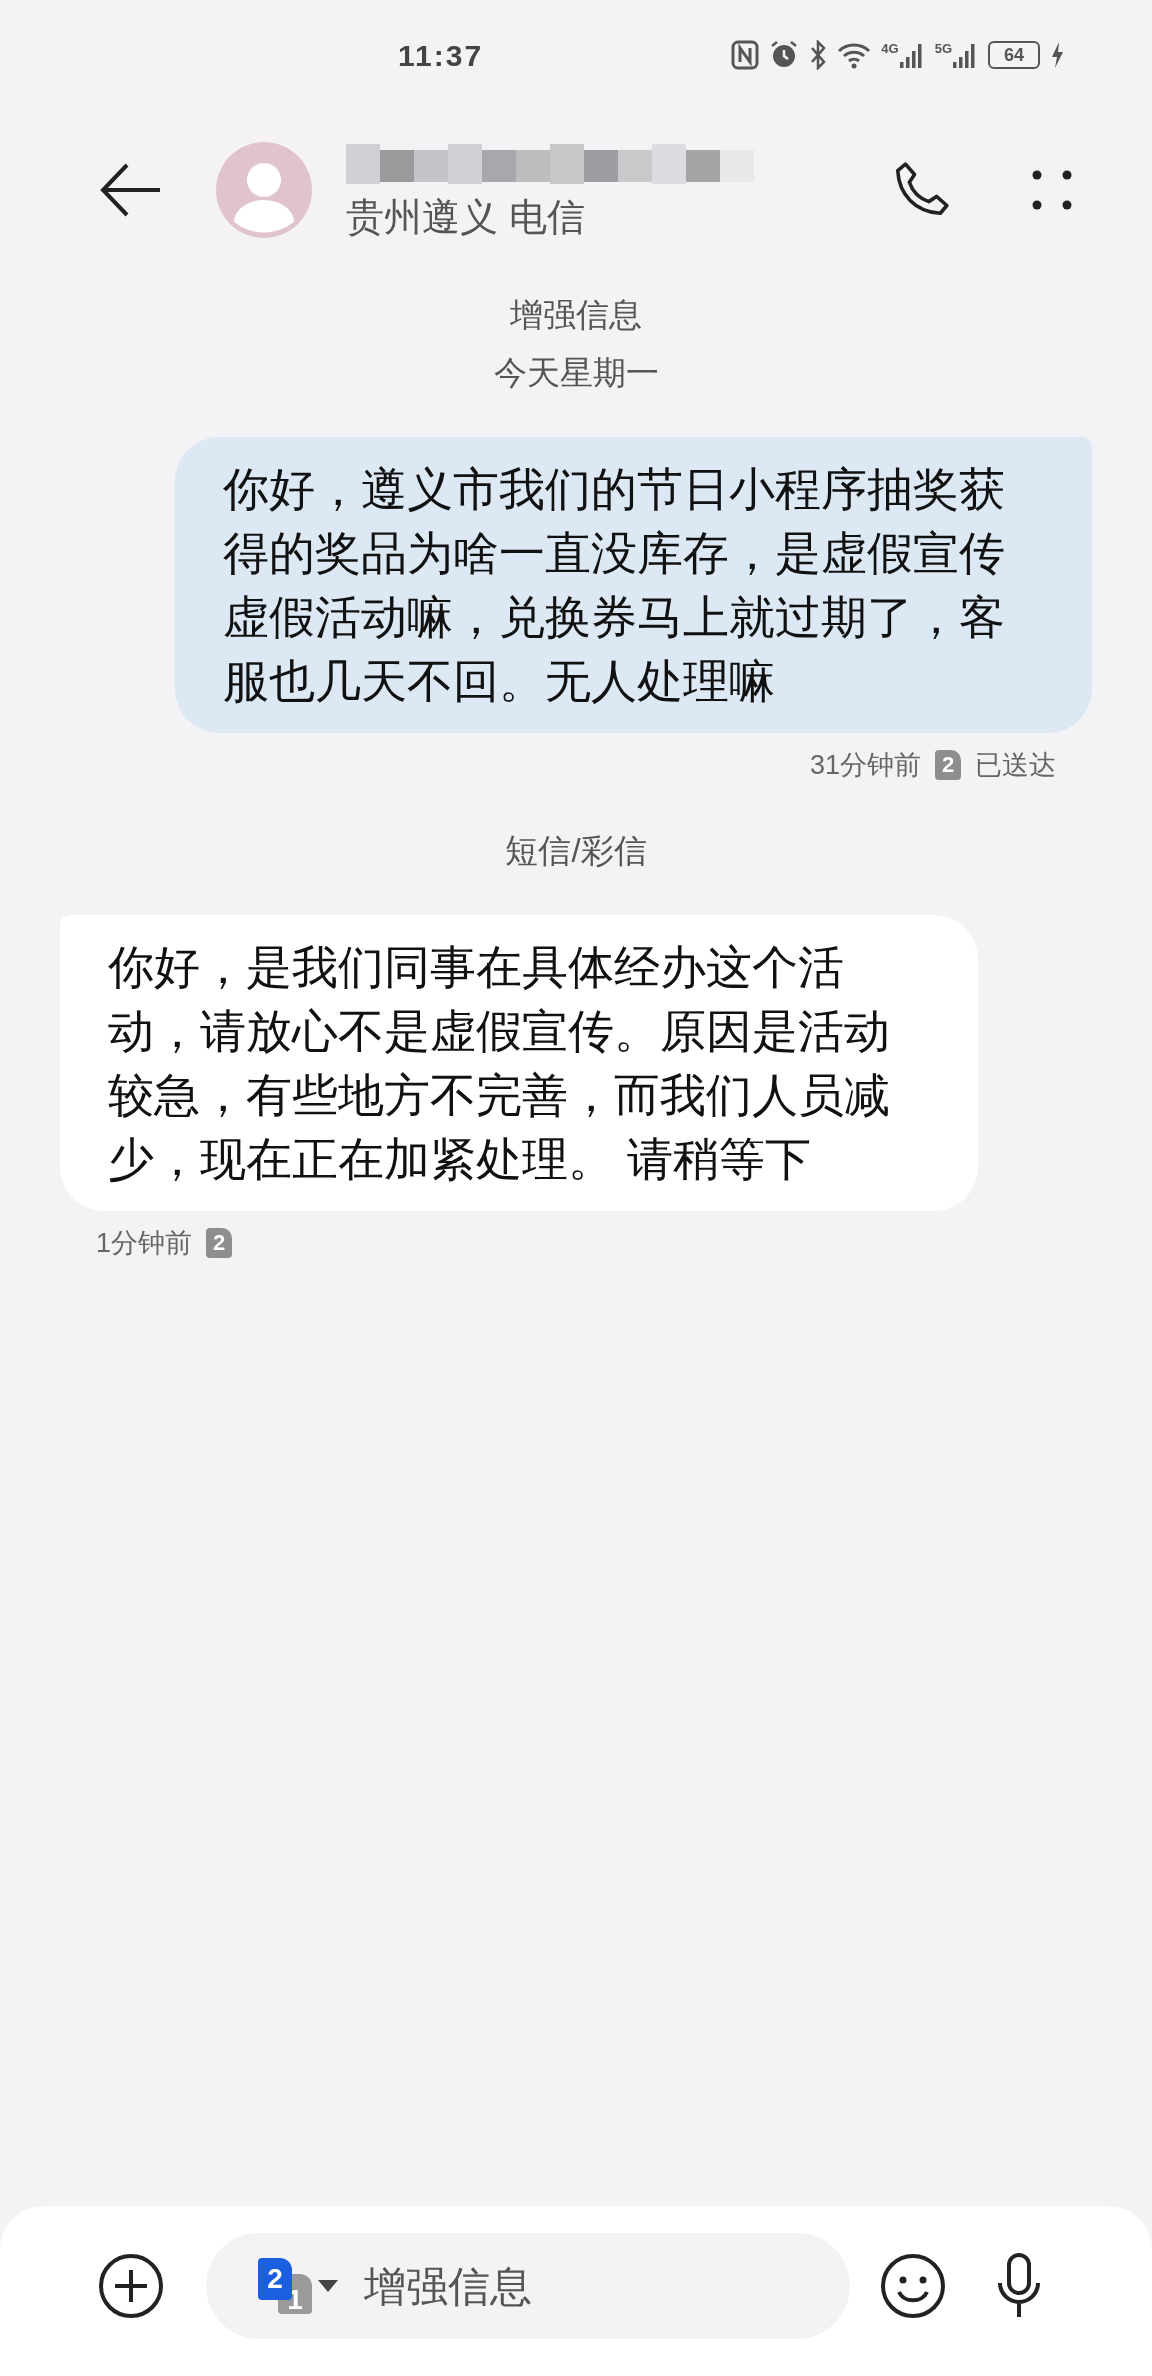 This screenshot has height=2376, width=1152. Describe the element at coordinates (576, 372) in the screenshot. I see `conversation-label: 今天星期一` at that location.